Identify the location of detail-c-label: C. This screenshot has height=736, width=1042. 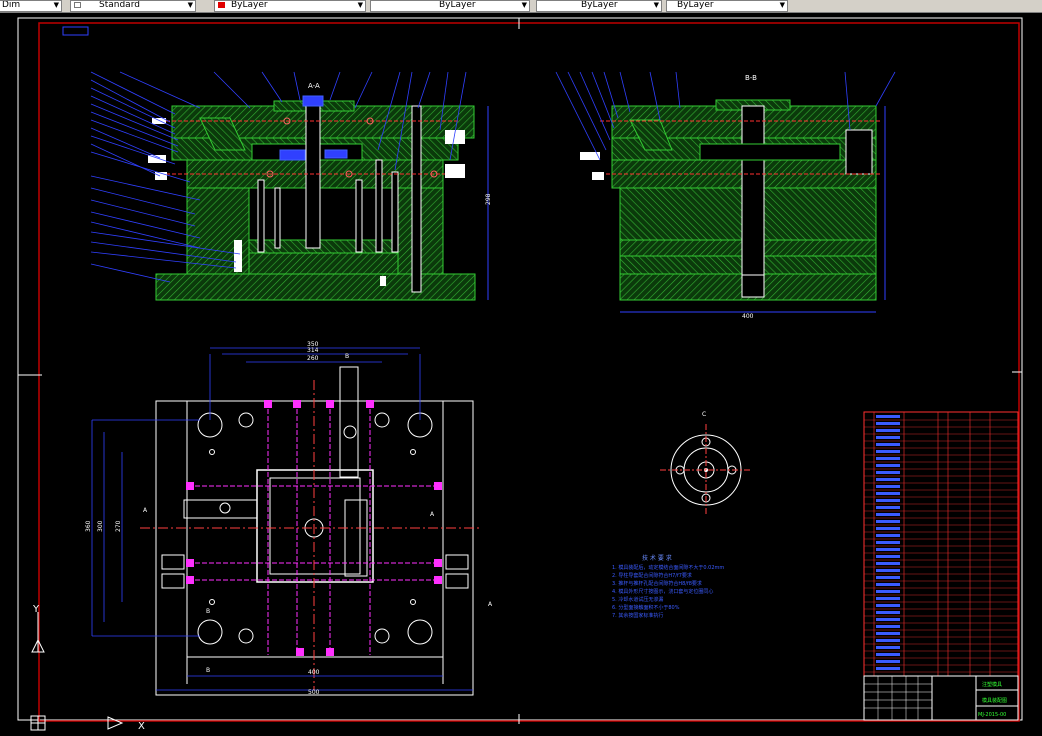
(704, 414).